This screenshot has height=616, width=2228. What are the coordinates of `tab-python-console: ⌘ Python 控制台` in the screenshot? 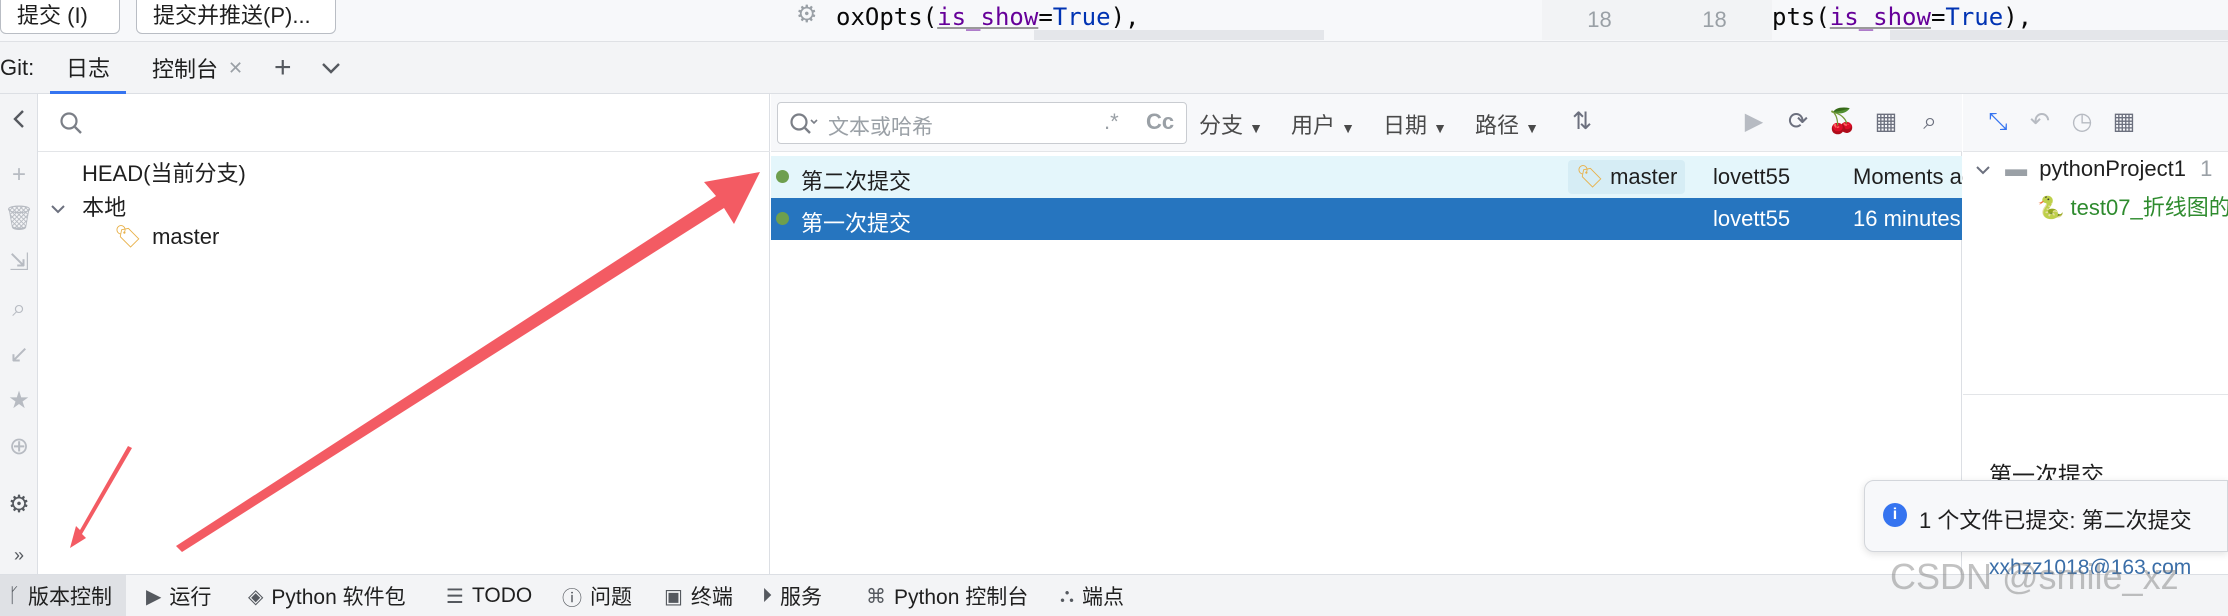 It's located at (947, 595).